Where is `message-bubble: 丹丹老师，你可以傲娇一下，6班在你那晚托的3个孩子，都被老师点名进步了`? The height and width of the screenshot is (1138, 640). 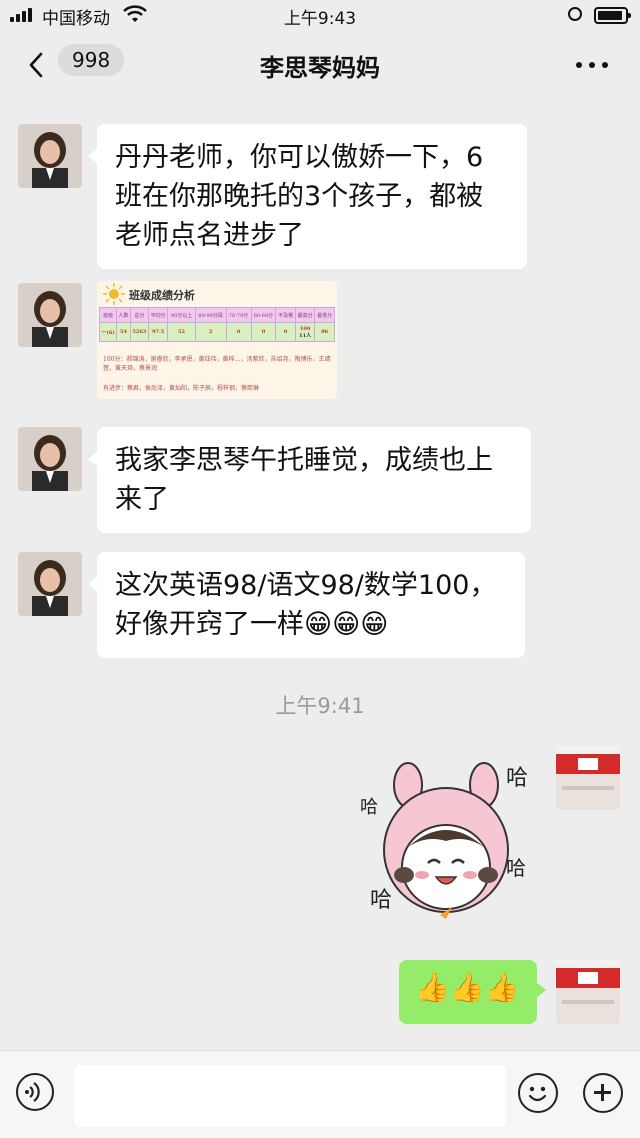
message-bubble: 丹丹老师，你可以傲娇一下，6班在你那晚托的3个孩子，都被老师点名进步了 is located at coordinates (307, 196).